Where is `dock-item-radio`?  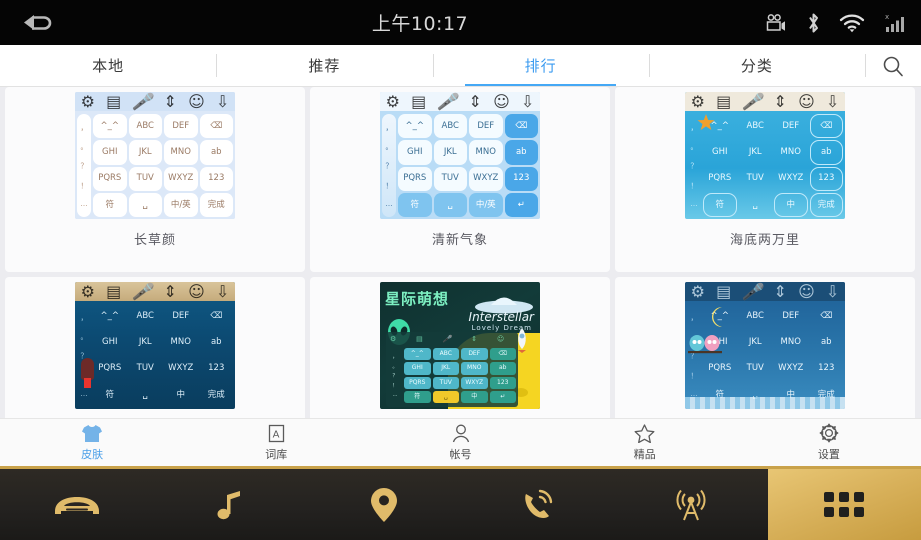
dock-item-radio is located at coordinates (691, 504).